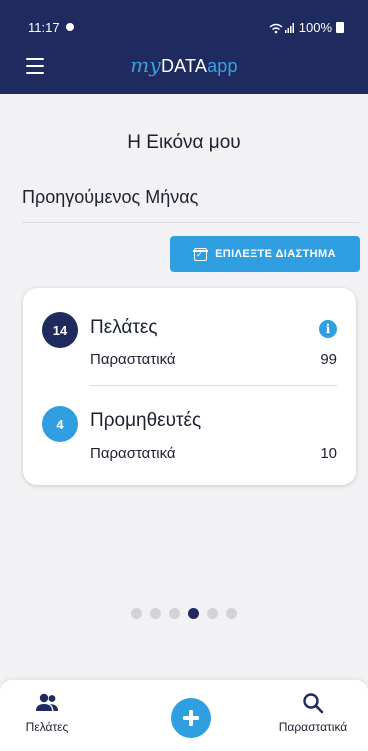 Image resolution: width=368 pixels, height=751 pixels. What do you see at coordinates (184, 142) in the screenshot?
I see `page-title: Η Εικόνα μου` at bounding box center [184, 142].